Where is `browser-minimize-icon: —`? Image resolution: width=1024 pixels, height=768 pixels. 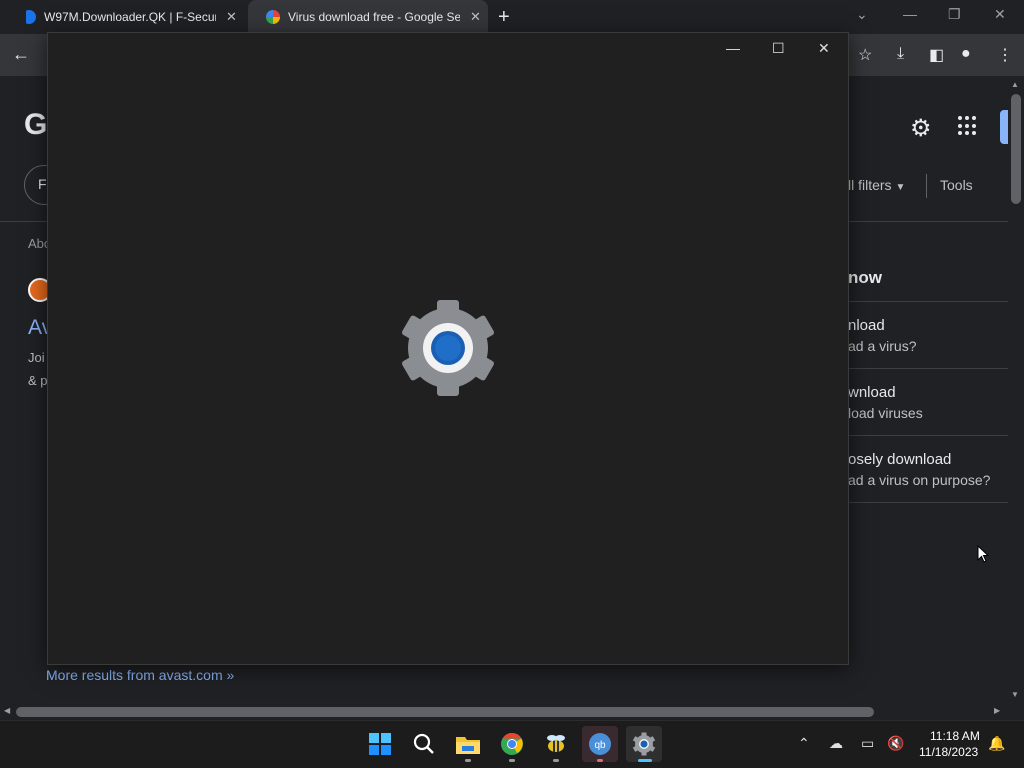
browser-minimize-icon: — is located at coordinates (910, 14).